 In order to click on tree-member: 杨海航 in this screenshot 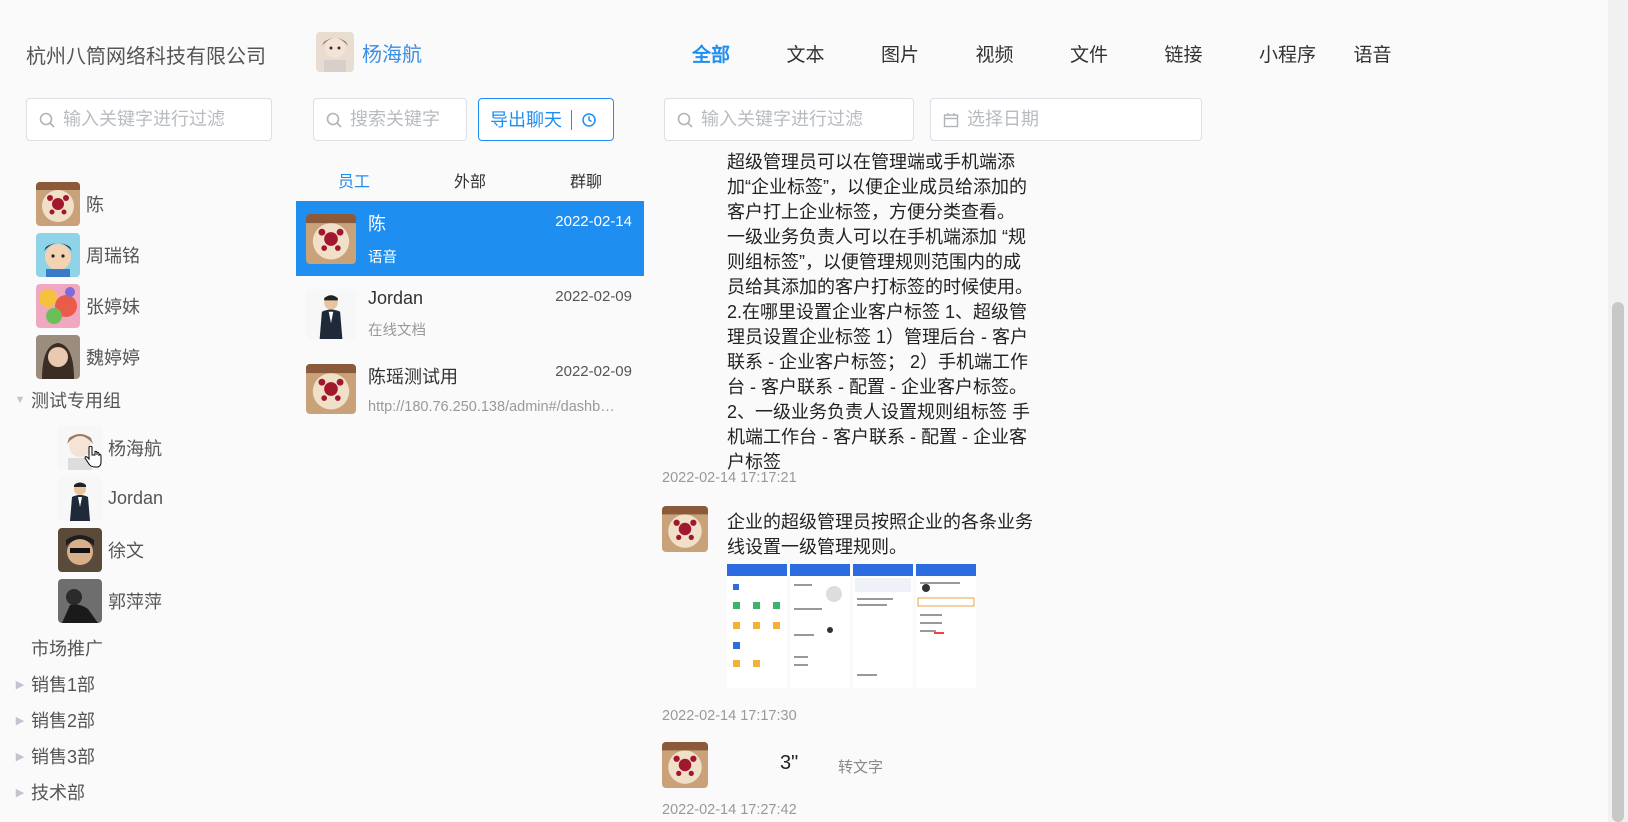, I will do `click(145, 447)`.